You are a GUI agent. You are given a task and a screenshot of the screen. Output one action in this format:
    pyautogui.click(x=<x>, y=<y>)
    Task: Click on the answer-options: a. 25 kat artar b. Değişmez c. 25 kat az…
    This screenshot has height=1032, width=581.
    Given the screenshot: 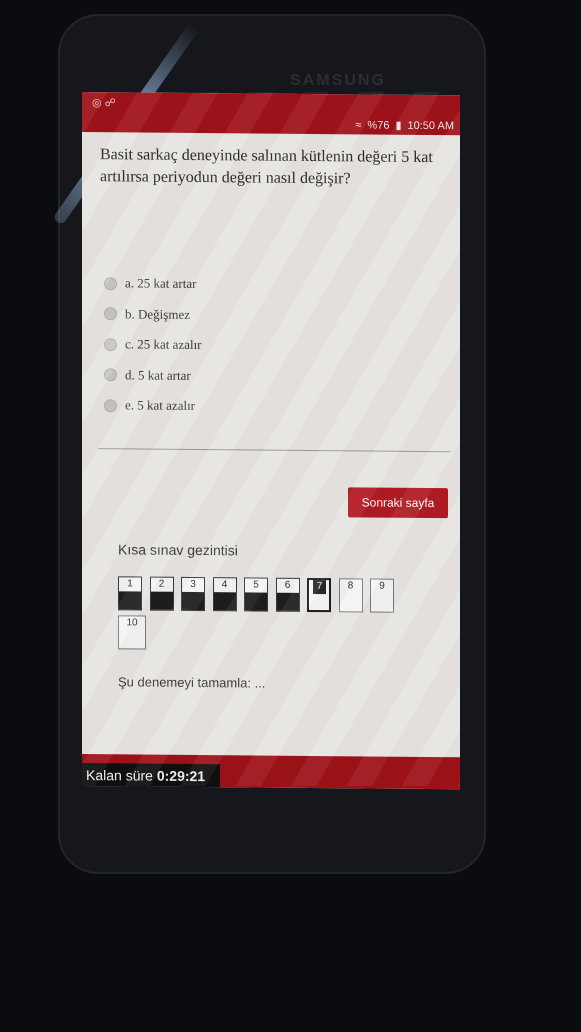 What is the action you would take?
    pyautogui.click(x=153, y=344)
    